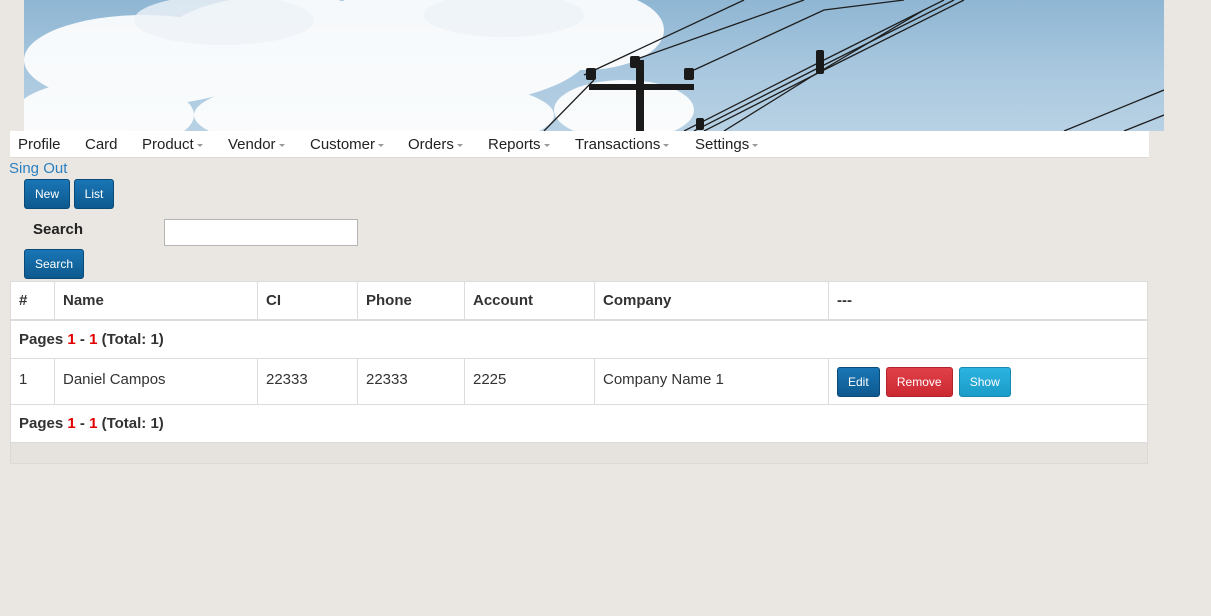 This screenshot has height=616, width=1211. I want to click on nav-item-card: Card, so click(101, 144).